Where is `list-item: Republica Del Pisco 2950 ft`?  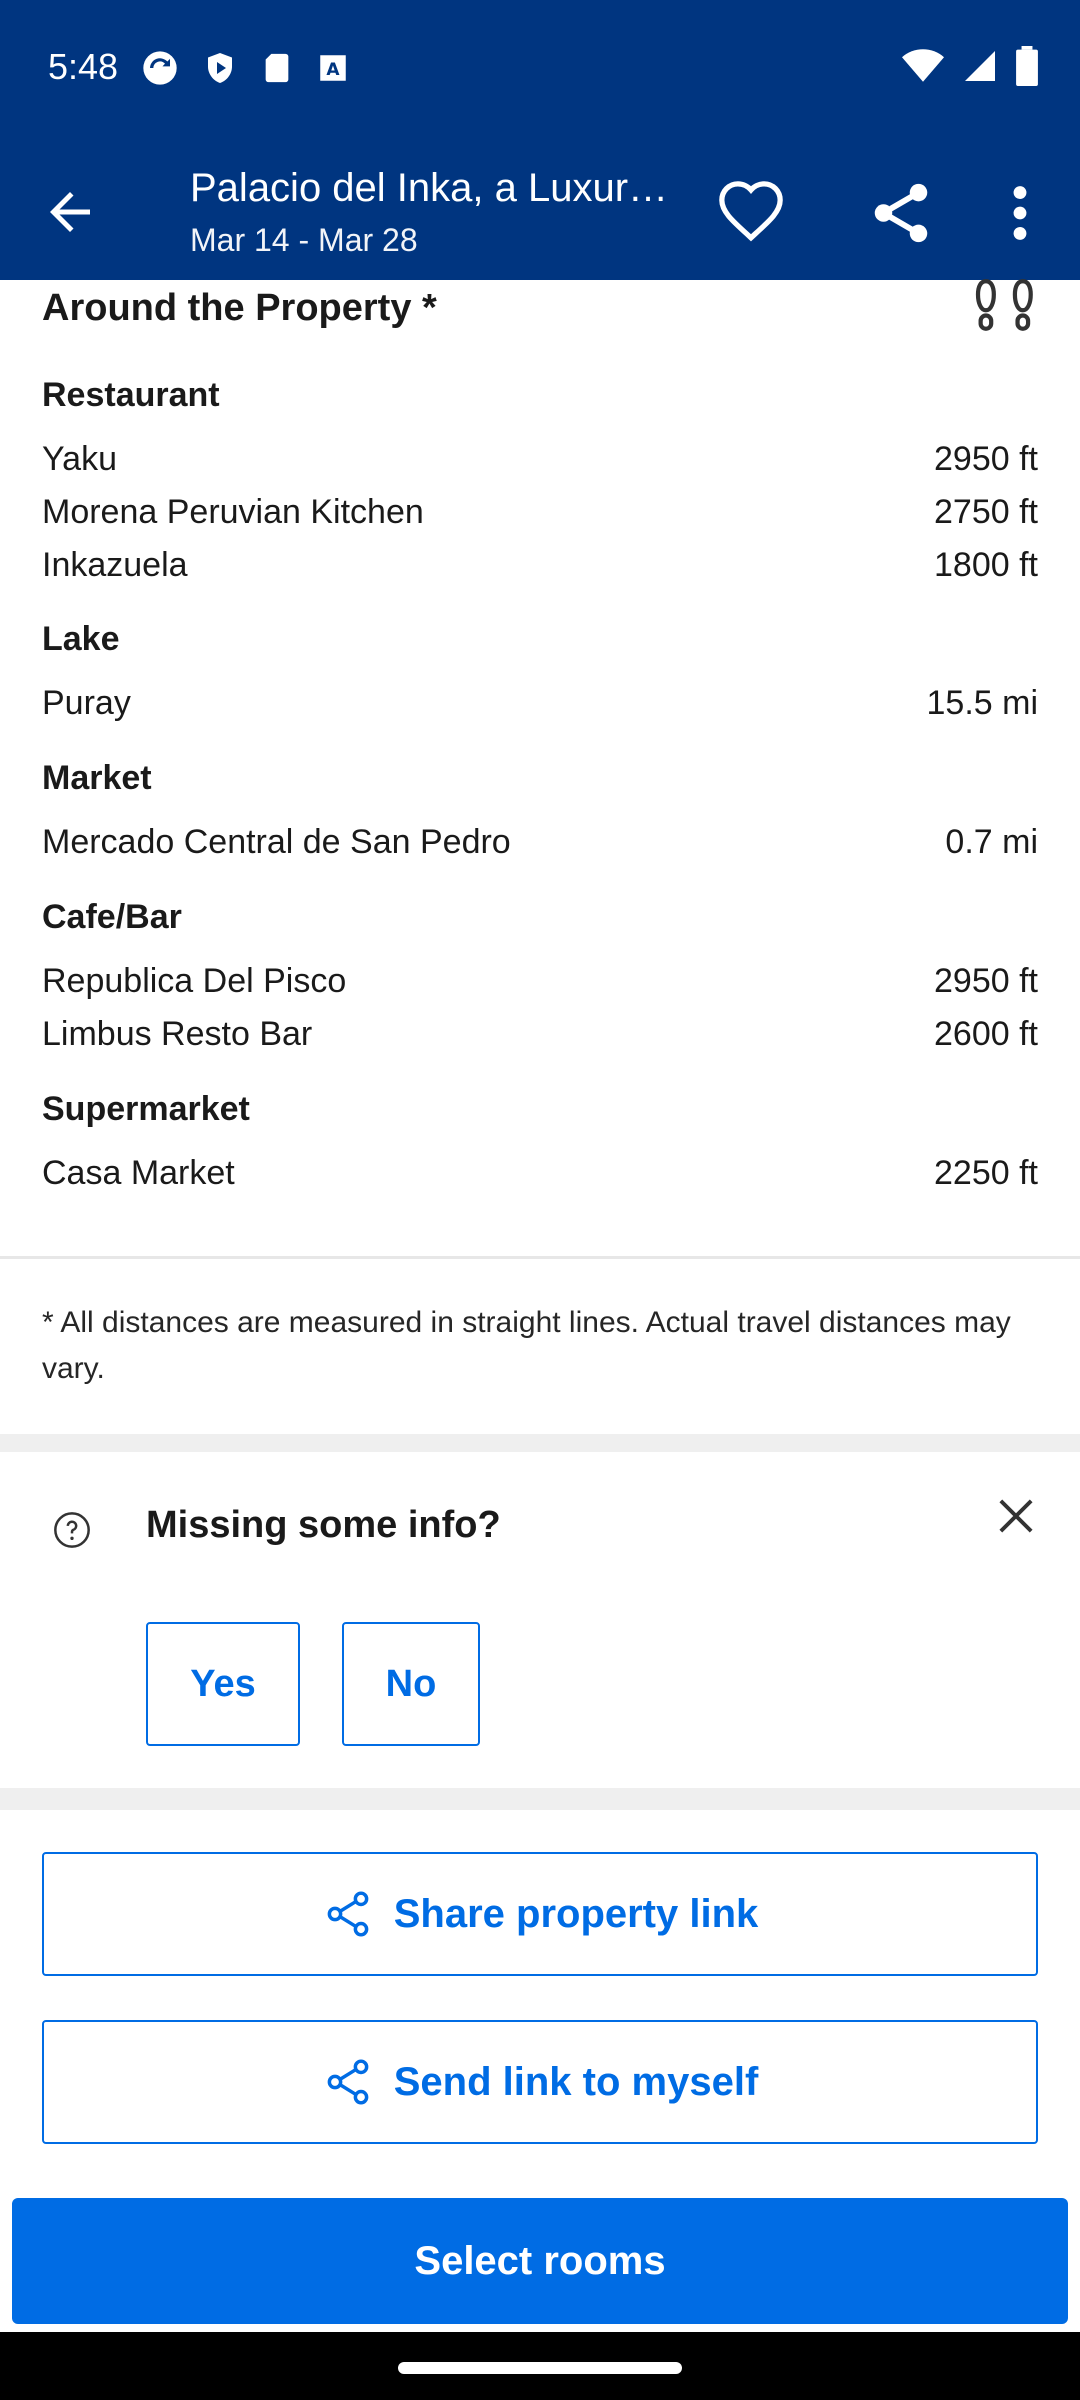 list-item: Republica Del Pisco 2950 ft is located at coordinates (540, 981).